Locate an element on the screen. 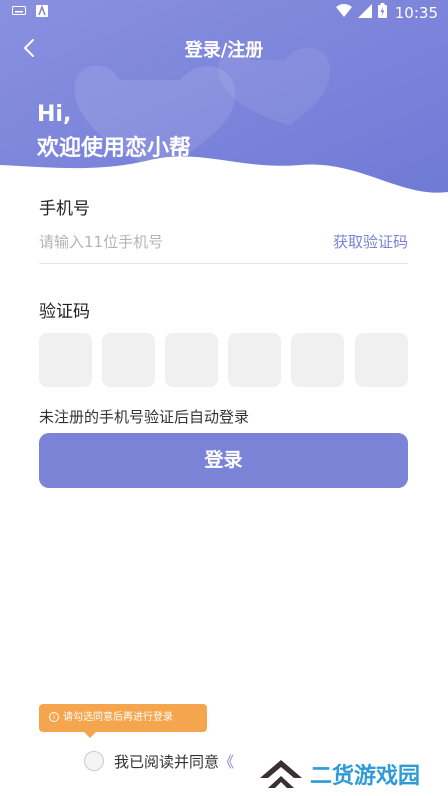  verify-code-boxes is located at coordinates (223, 360).